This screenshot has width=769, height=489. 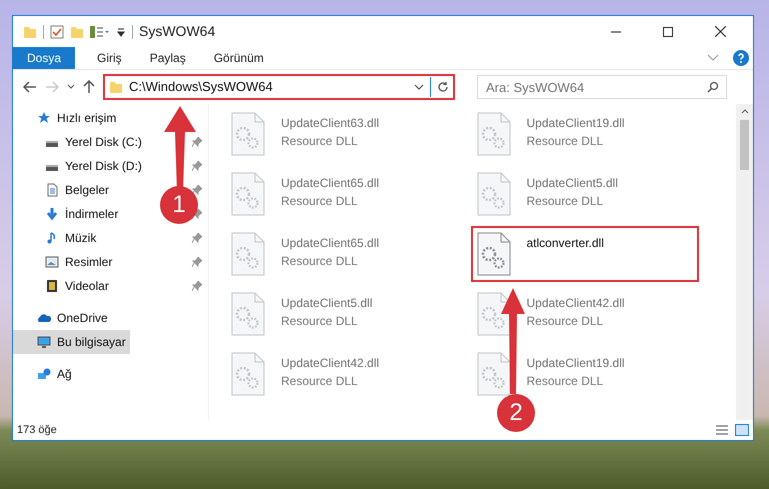 What do you see at coordinates (30, 87) in the screenshot?
I see `back-arrow-icon` at bounding box center [30, 87].